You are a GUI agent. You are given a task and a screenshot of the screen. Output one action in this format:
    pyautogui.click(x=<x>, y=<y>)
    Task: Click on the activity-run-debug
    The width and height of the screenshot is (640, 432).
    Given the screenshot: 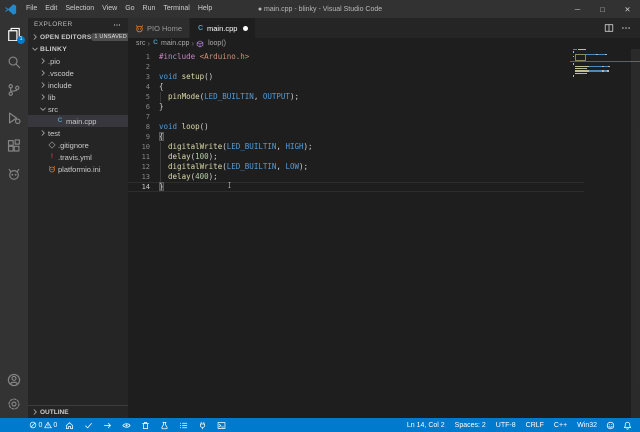 What is the action you would take?
    pyautogui.click(x=14, y=118)
    